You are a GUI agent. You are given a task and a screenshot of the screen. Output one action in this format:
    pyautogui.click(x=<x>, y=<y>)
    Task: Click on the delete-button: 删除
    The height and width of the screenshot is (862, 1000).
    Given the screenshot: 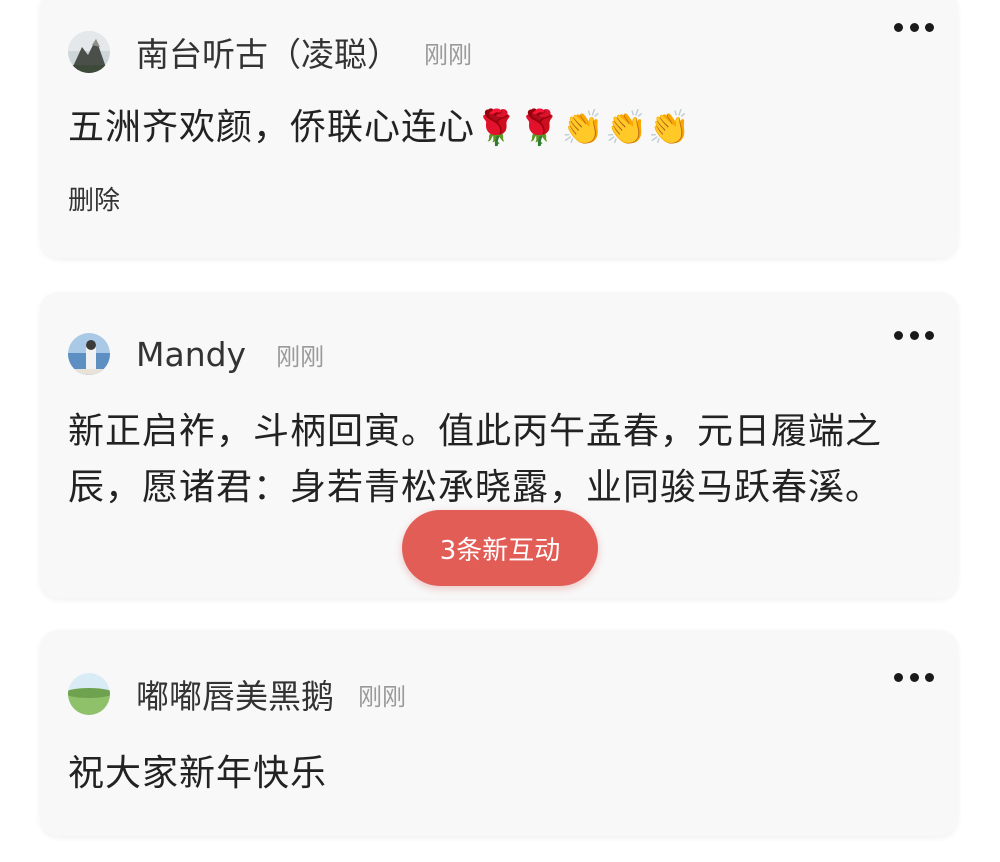 What is the action you would take?
    pyautogui.click(x=94, y=198)
    